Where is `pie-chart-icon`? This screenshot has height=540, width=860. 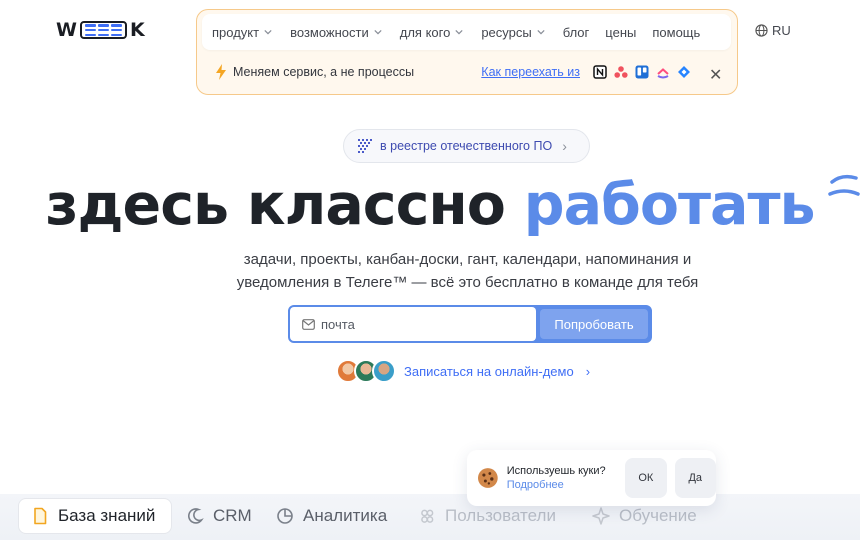 pie-chart-icon is located at coordinates (285, 516).